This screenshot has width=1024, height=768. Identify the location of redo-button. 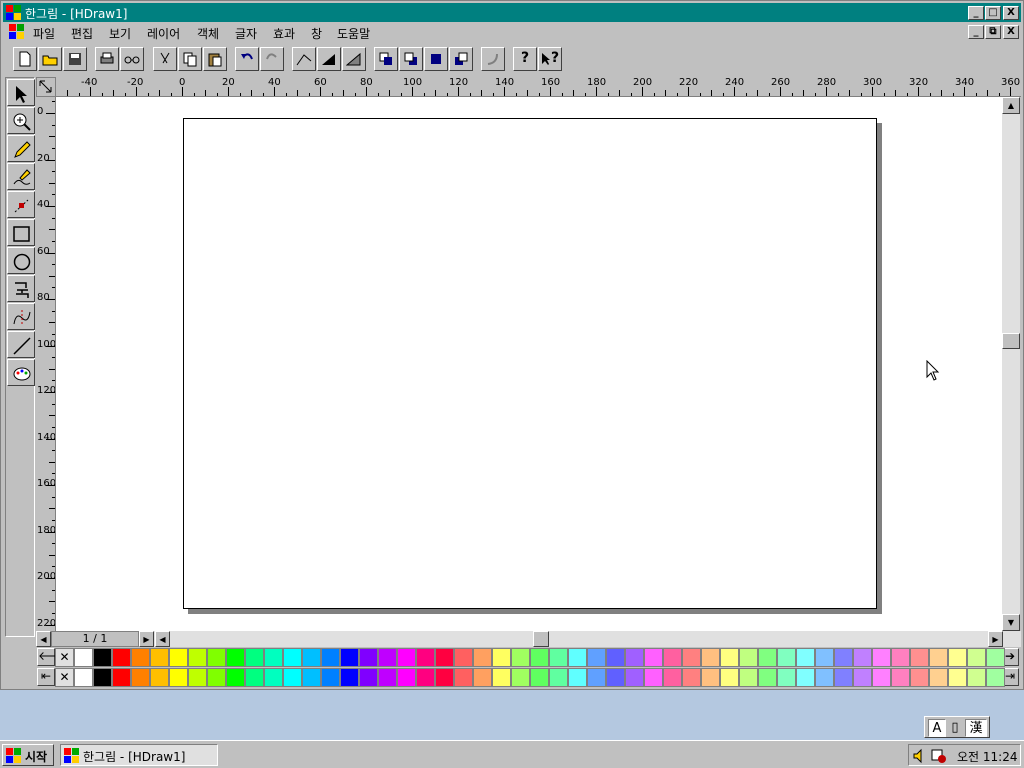
(272, 59).